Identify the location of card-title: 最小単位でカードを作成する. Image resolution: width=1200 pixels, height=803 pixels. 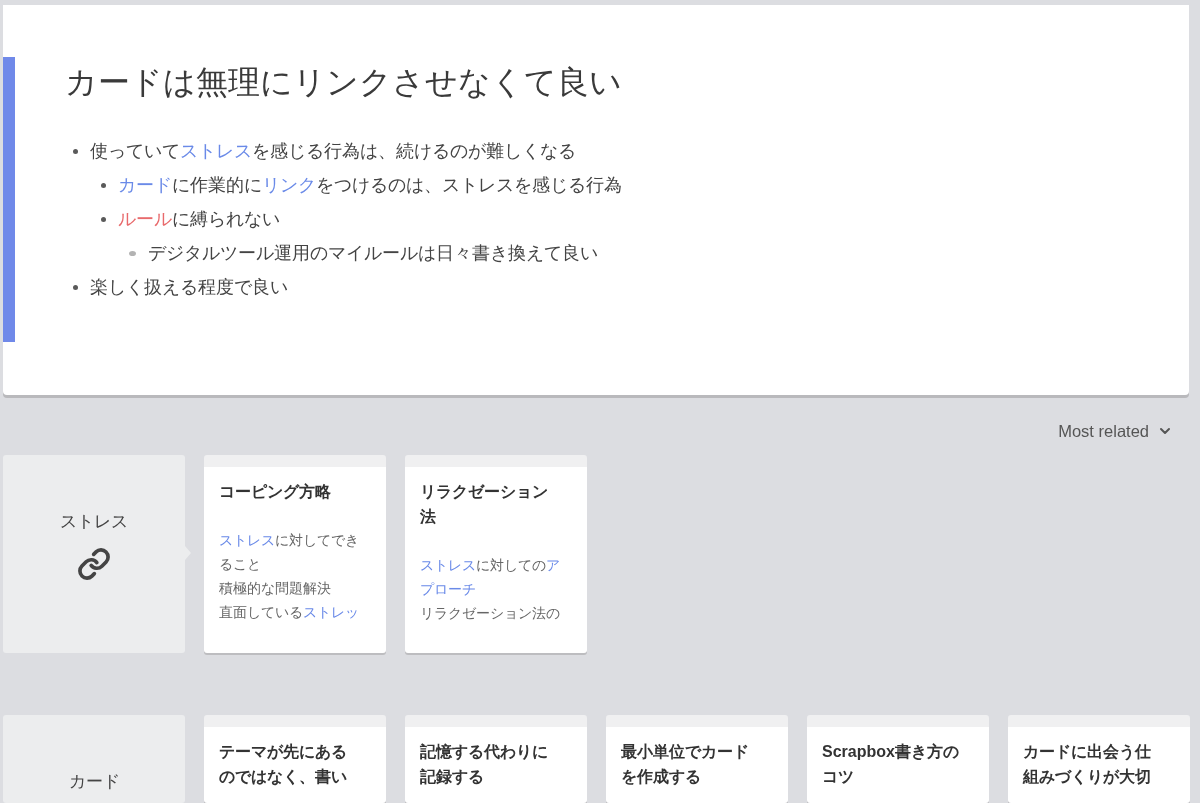
(685, 764).